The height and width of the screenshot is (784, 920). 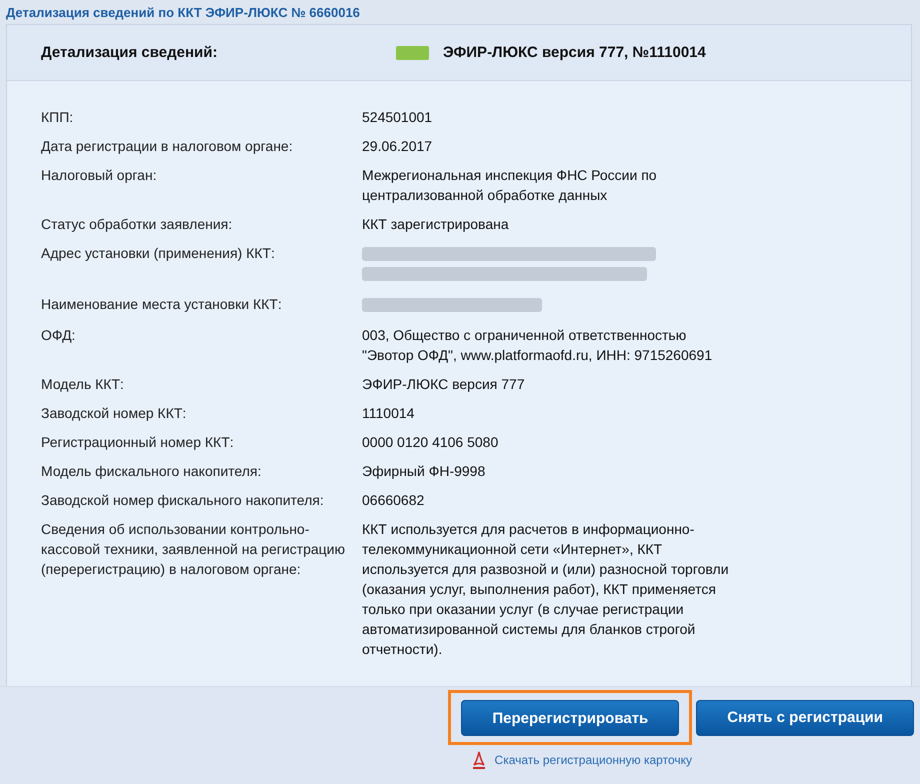 What do you see at coordinates (137, 442) in the screenshot?
I see `field-label: Регистрационный номер ККТ:` at bounding box center [137, 442].